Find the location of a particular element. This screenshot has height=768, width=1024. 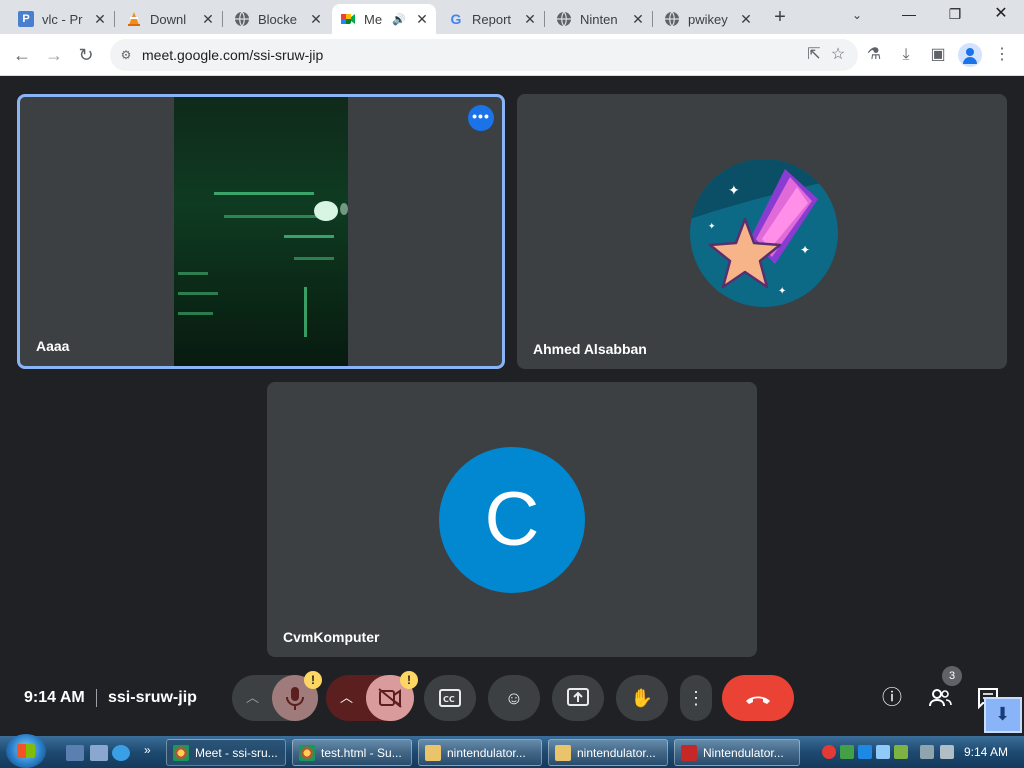

url-text: meet.google.com/ssi-sruw-jip is located at coordinates (232, 55).